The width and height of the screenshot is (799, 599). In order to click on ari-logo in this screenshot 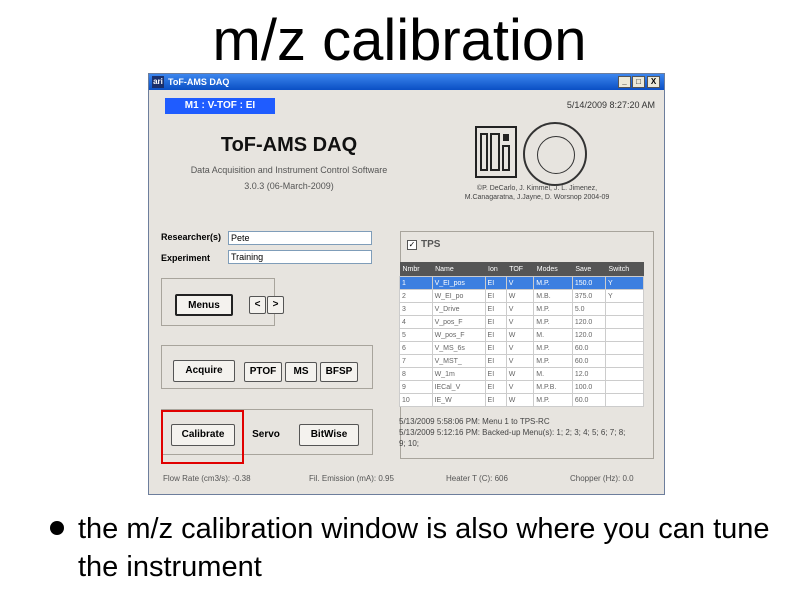, I will do `click(496, 152)`.